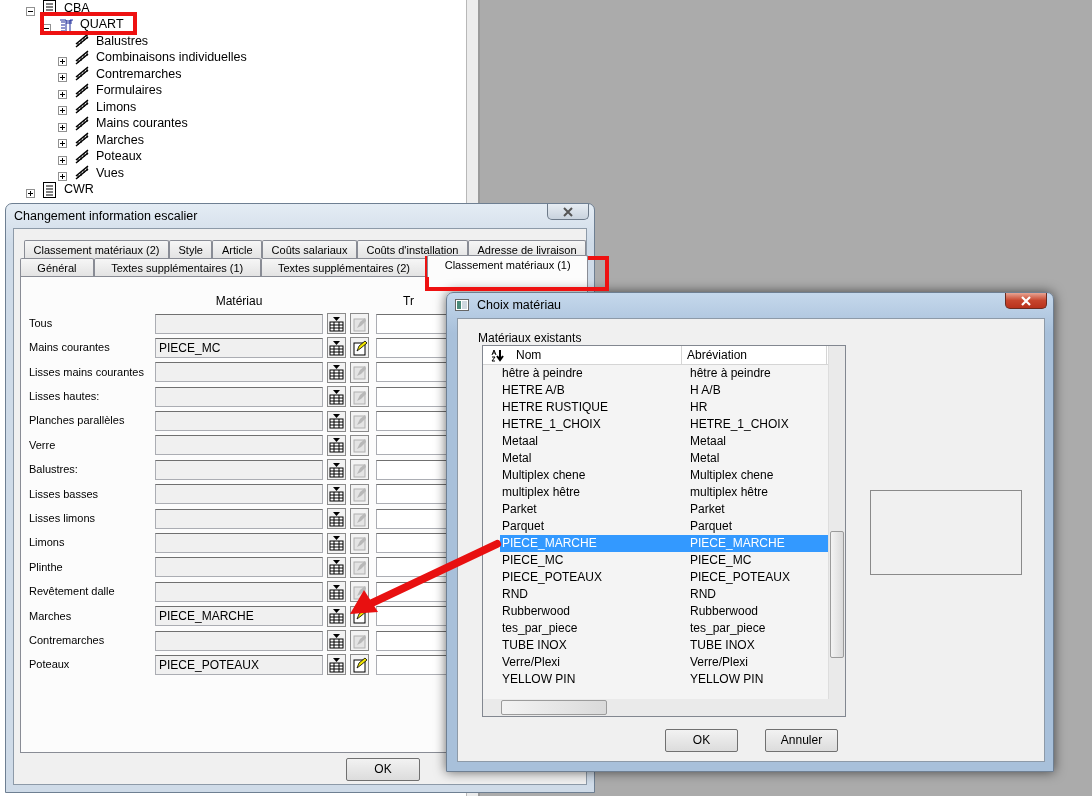  Describe the element at coordinates (664, 441) in the screenshot. I see `list-row: Metaal Metaal` at that location.